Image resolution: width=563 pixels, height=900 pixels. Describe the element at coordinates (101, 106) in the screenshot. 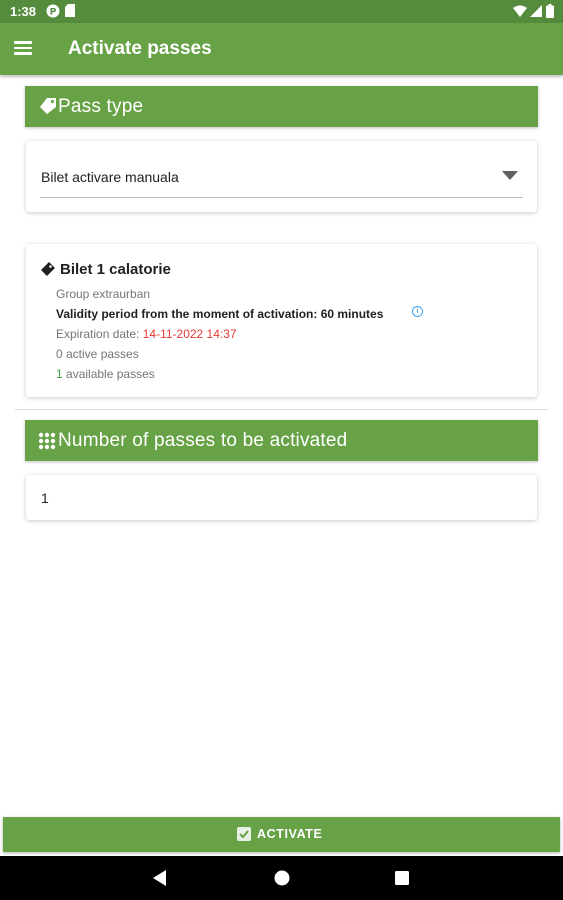

I see `pass-type-header-text: Pass type` at that location.